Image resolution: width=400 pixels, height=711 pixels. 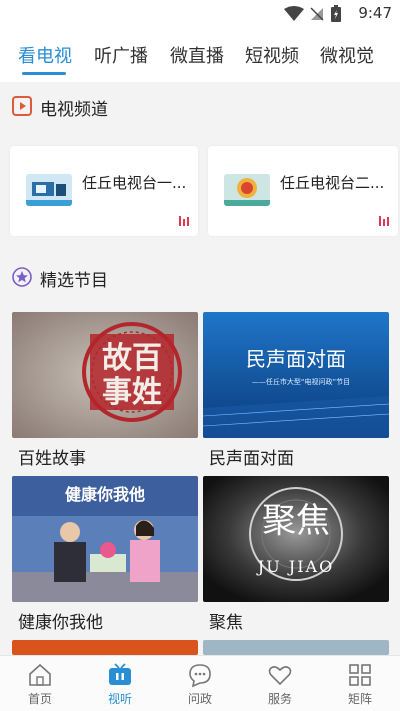 I want to click on svg-text: 聚焦, so click(x=296, y=521).